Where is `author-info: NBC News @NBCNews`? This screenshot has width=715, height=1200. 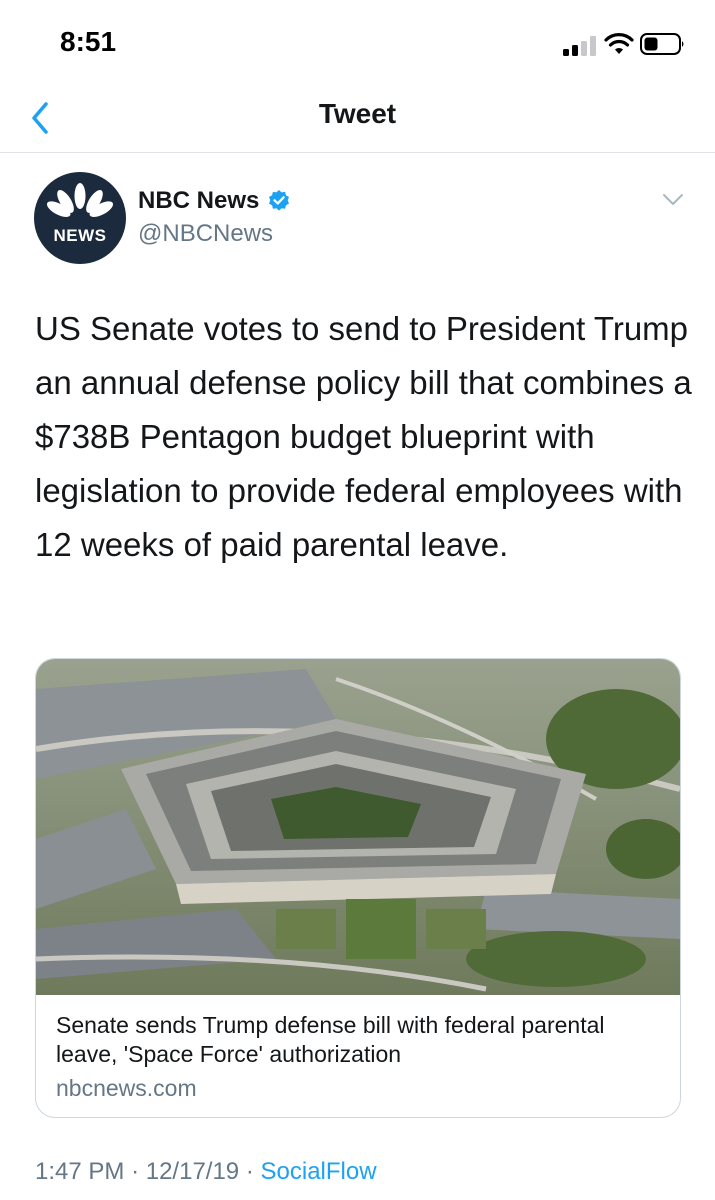
author-info: NBC News @NBCNews is located at coordinates (214, 217).